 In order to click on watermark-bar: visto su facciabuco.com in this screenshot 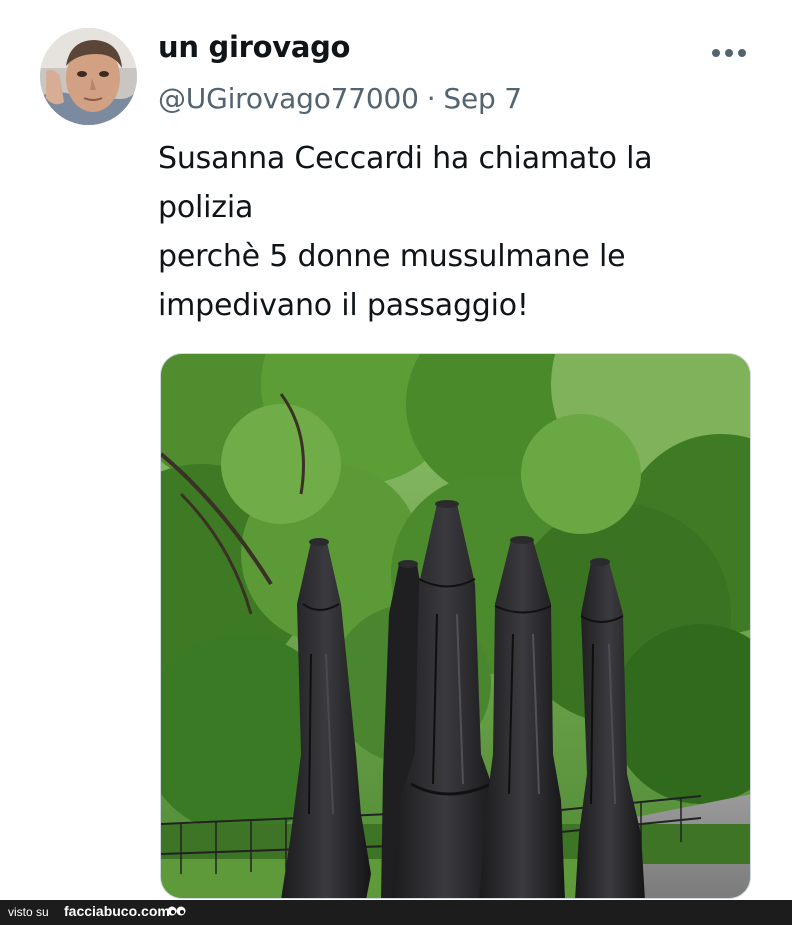, I will do `click(396, 912)`.